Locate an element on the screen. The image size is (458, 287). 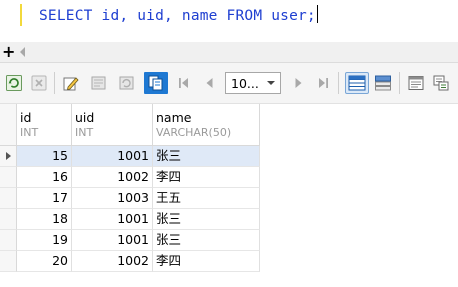
edit-record-icon is located at coordinates (71, 83).